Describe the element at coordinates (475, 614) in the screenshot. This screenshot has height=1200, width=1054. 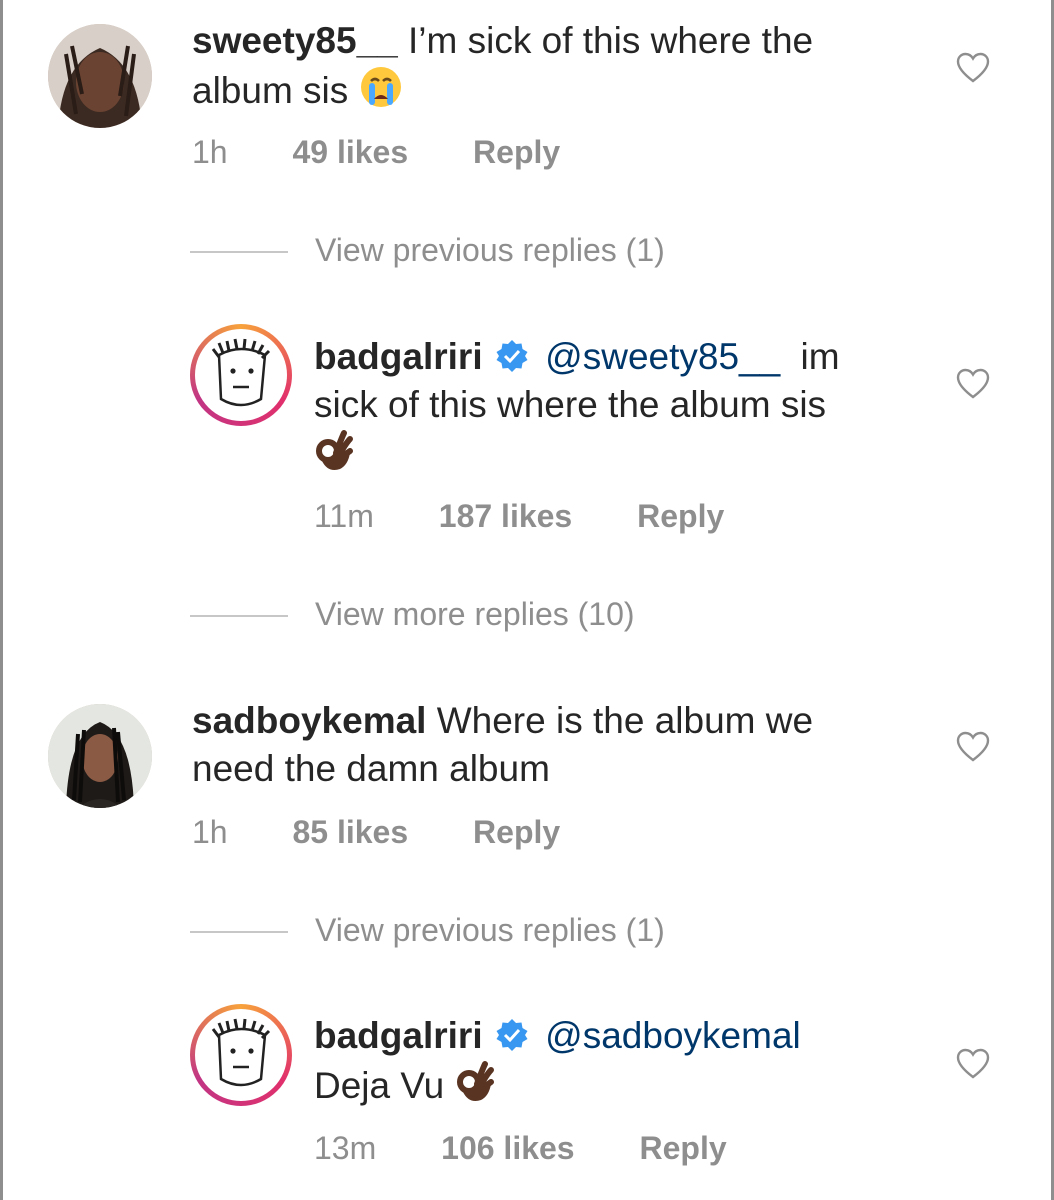
I see `view-replies-label: View more replies (10)` at that location.